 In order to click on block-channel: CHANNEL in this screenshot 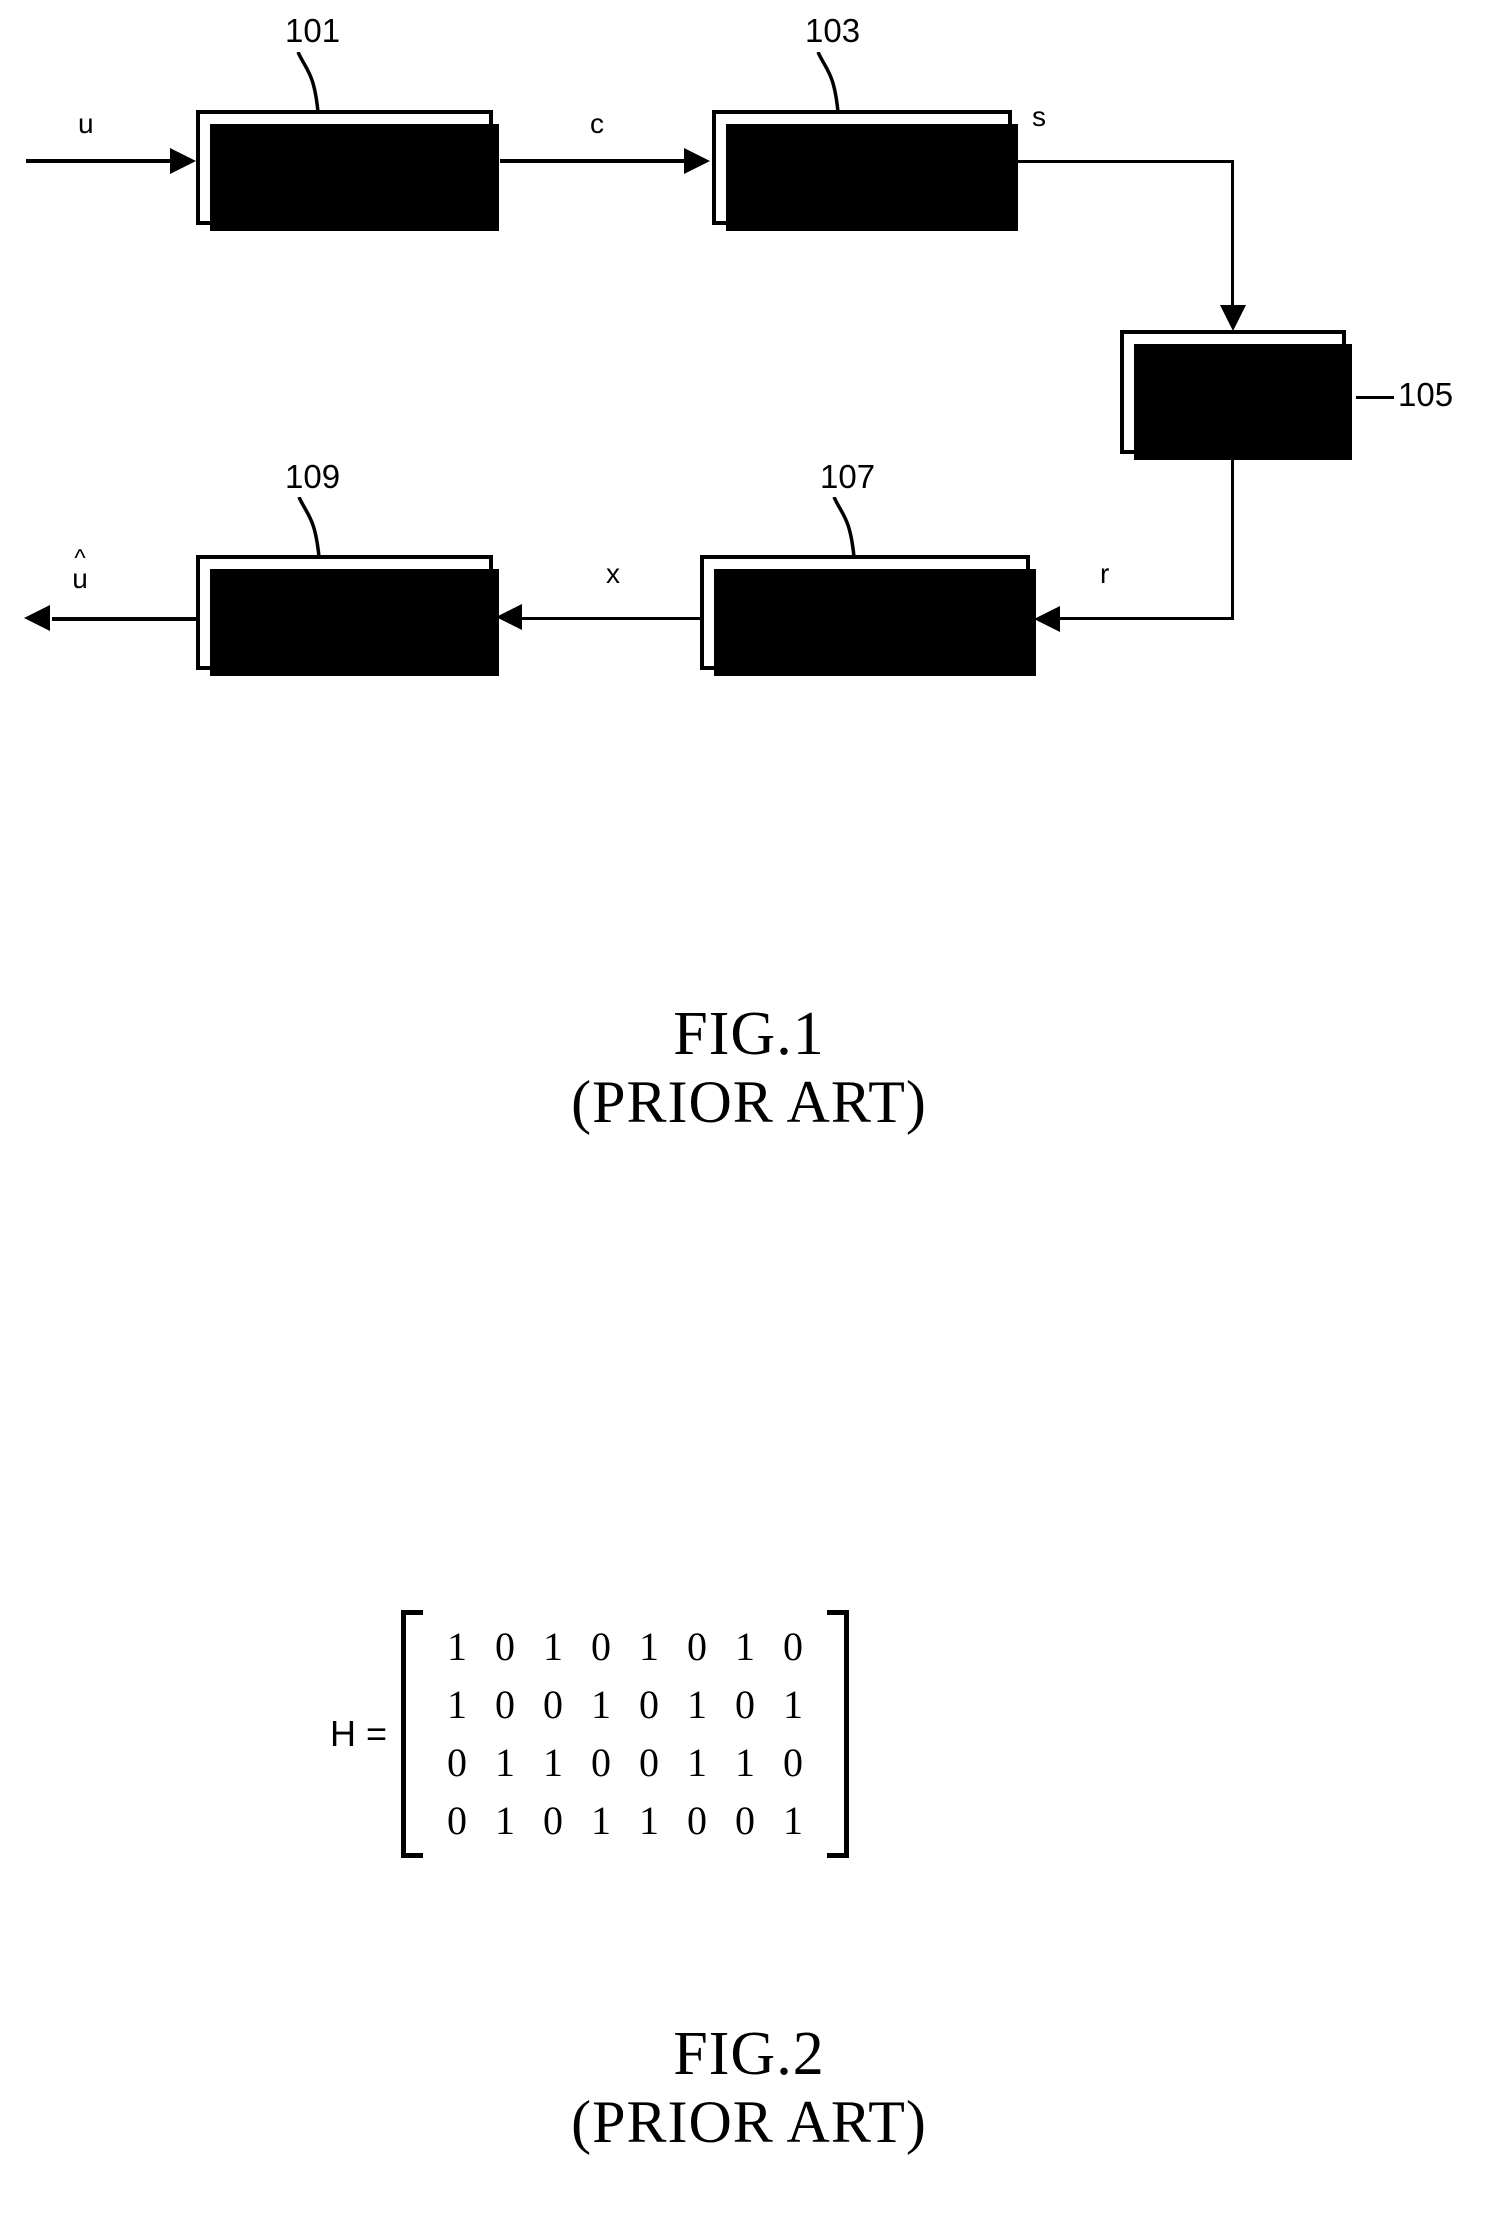, I will do `click(1236, 395)`.